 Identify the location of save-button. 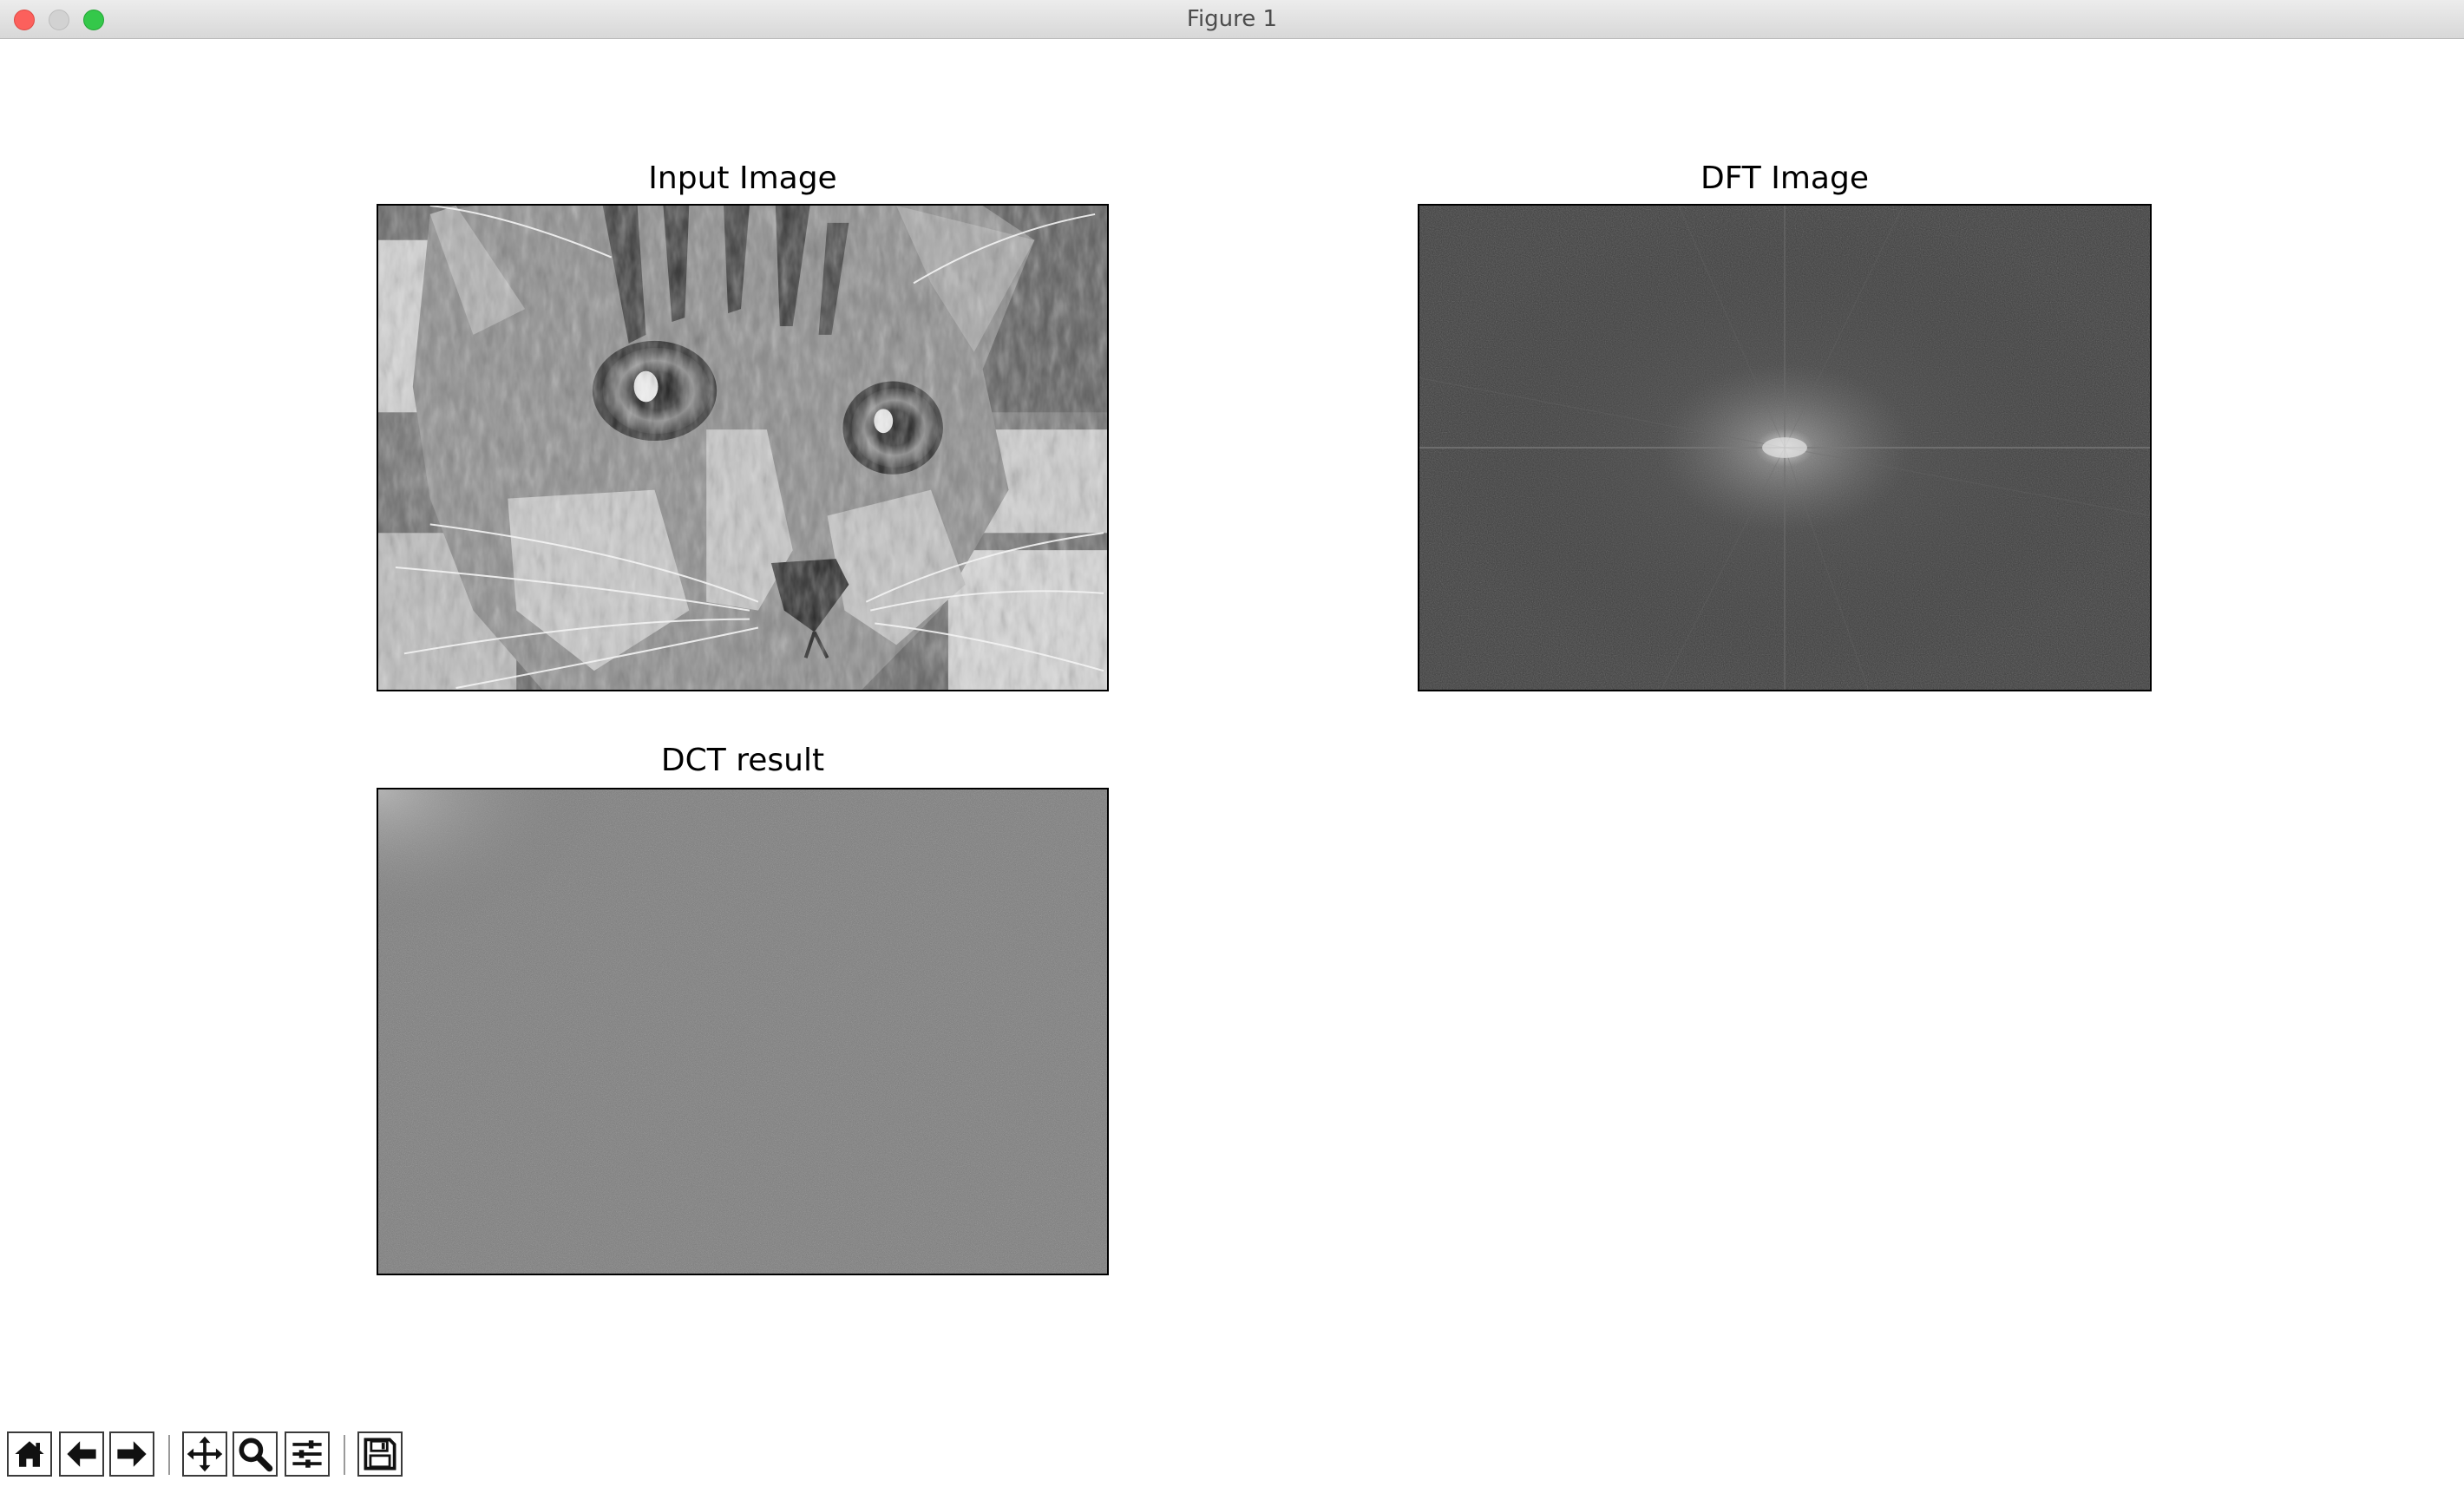
(380, 1454).